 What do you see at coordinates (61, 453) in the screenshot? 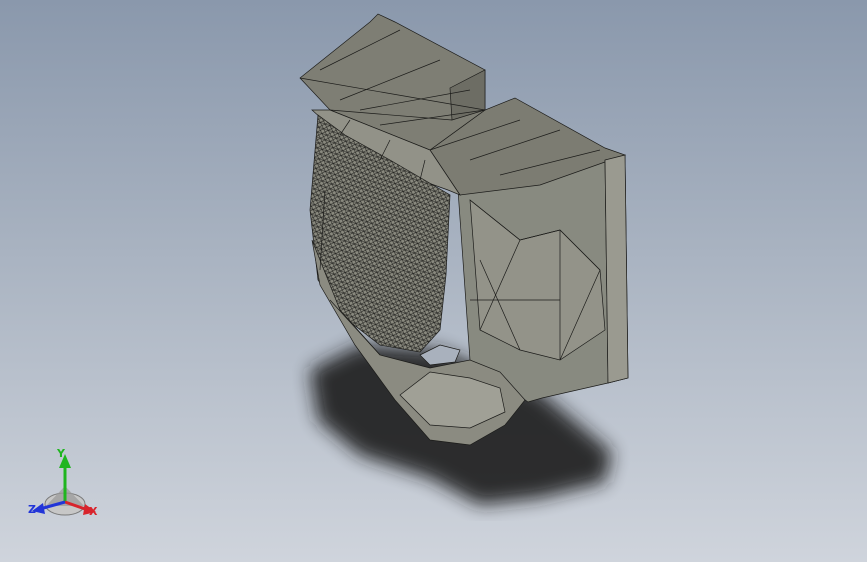
I see `y-axis-label: Y` at bounding box center [61, 453].